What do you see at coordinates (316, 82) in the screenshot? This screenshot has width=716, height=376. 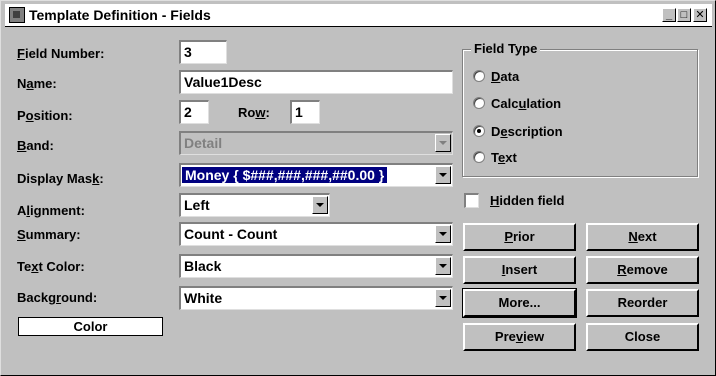 I see `name-input: Value1Desc` at bounding box center [316, 82].